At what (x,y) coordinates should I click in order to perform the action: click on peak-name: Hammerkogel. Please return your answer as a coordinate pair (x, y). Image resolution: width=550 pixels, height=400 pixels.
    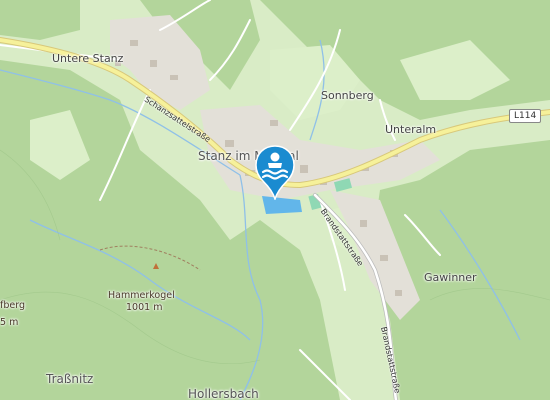
    Looking at the image, I should click on (141, 295).